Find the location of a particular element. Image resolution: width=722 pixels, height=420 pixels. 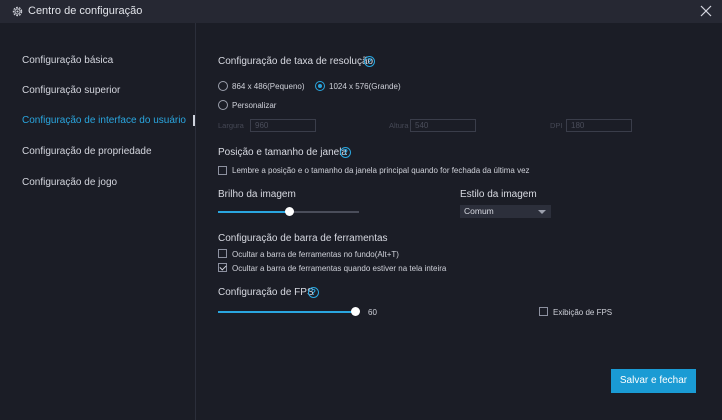

height-input: 540 is located at coordinates (443, 125).